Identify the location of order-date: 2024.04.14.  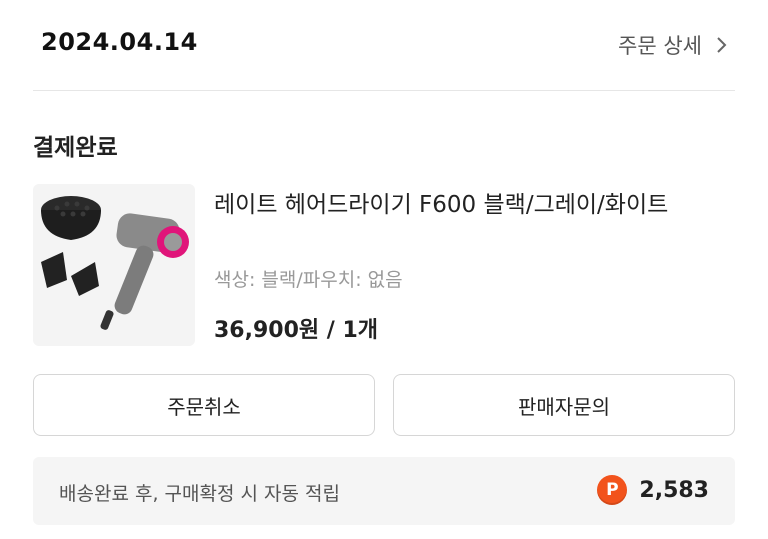
(119, 42).